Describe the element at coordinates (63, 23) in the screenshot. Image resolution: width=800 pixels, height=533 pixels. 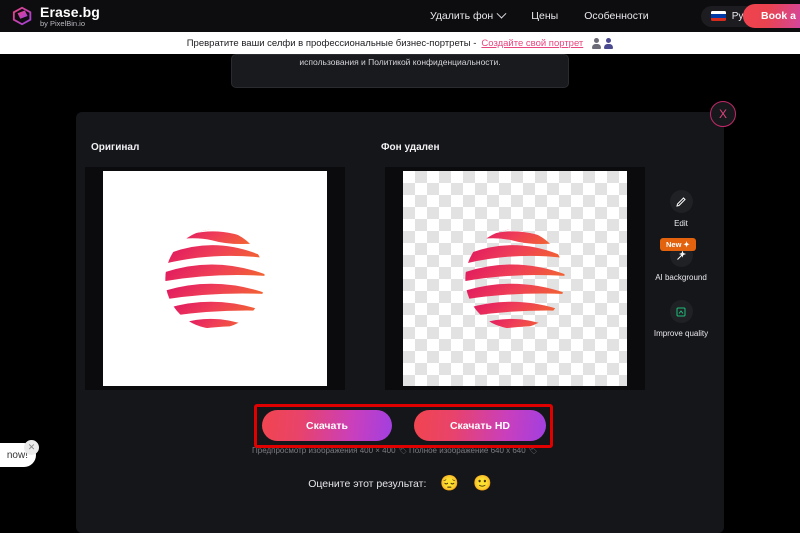
I see `brand-subtitle: by PixelBin.io` at that location.